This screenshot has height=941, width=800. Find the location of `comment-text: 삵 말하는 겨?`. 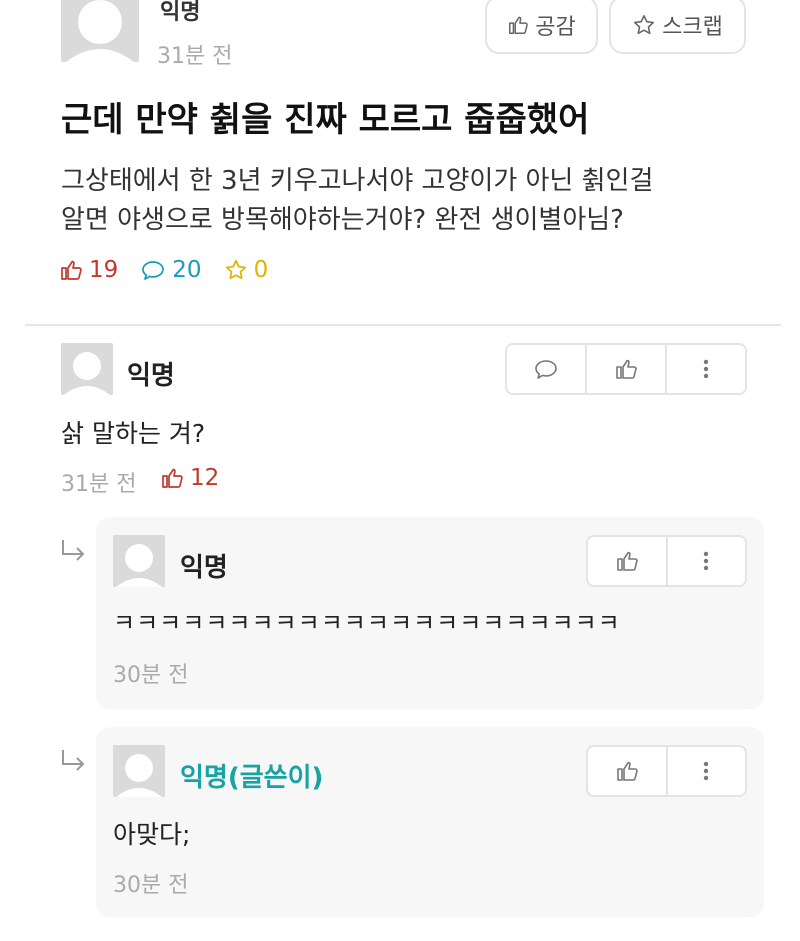

comment-text: 삵 말하는 겨? is located at coordinates (133, 433).